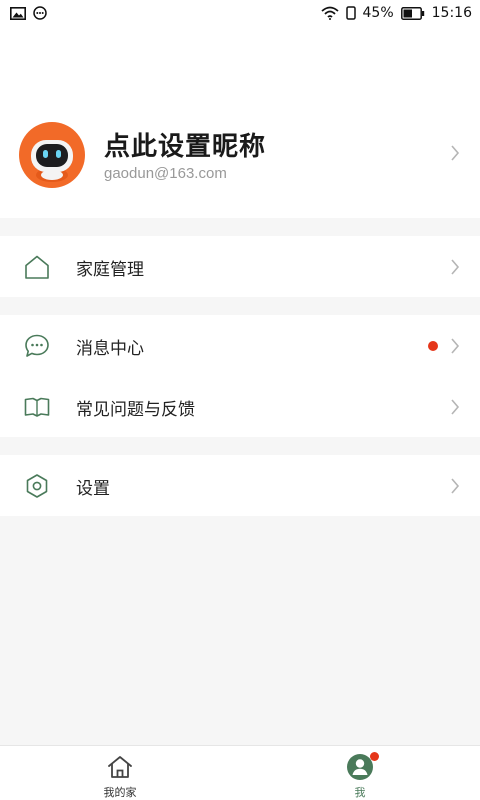 This screenshot has width=480, height=800. I want to click on account-email: gaodun@163.com, so click(165, 173).